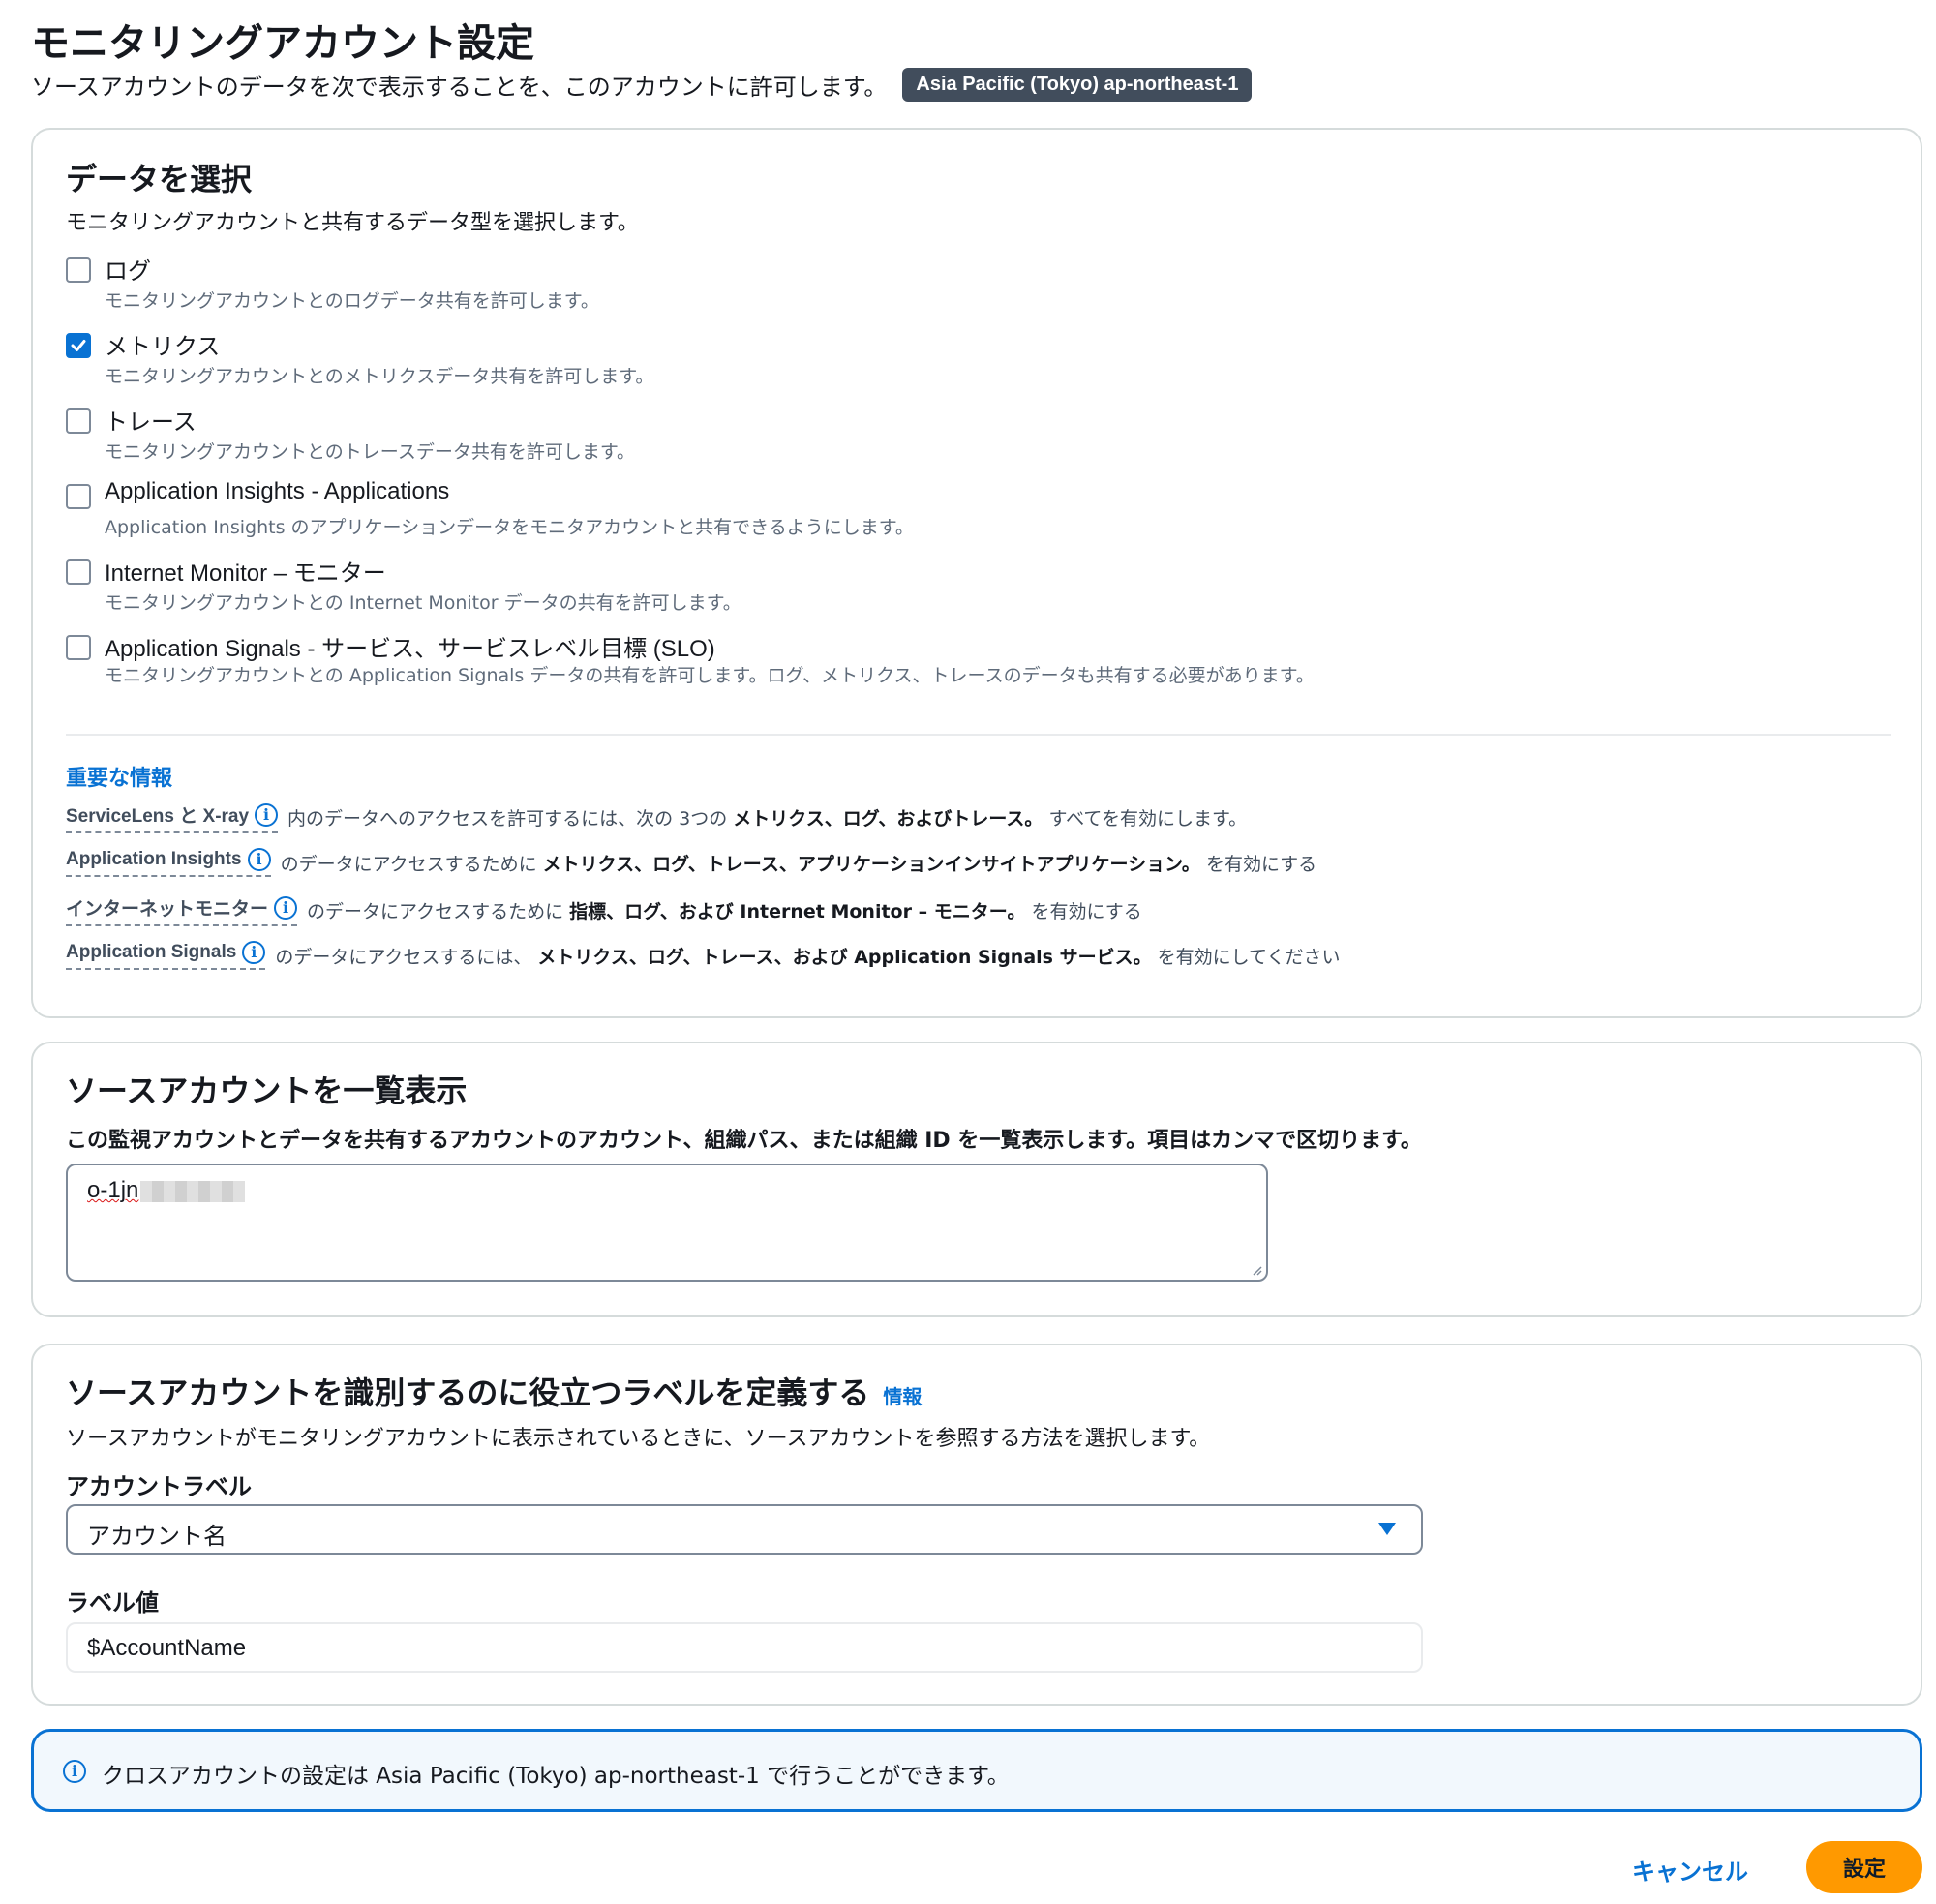  Describe the element at coordinates (151, 952) in the screenshot. I see `info-link-label: Application Signals` at that location.